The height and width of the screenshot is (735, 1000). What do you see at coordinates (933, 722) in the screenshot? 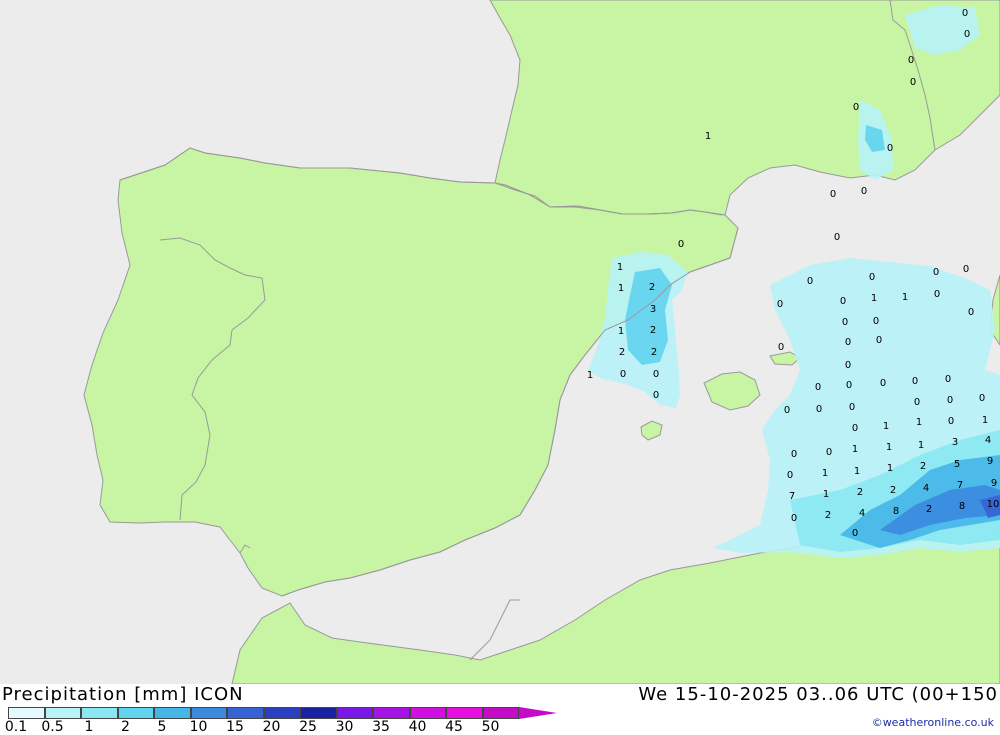
I see `credit-text: ©weatheronline.co.uk` at bounding box center [933, 722].